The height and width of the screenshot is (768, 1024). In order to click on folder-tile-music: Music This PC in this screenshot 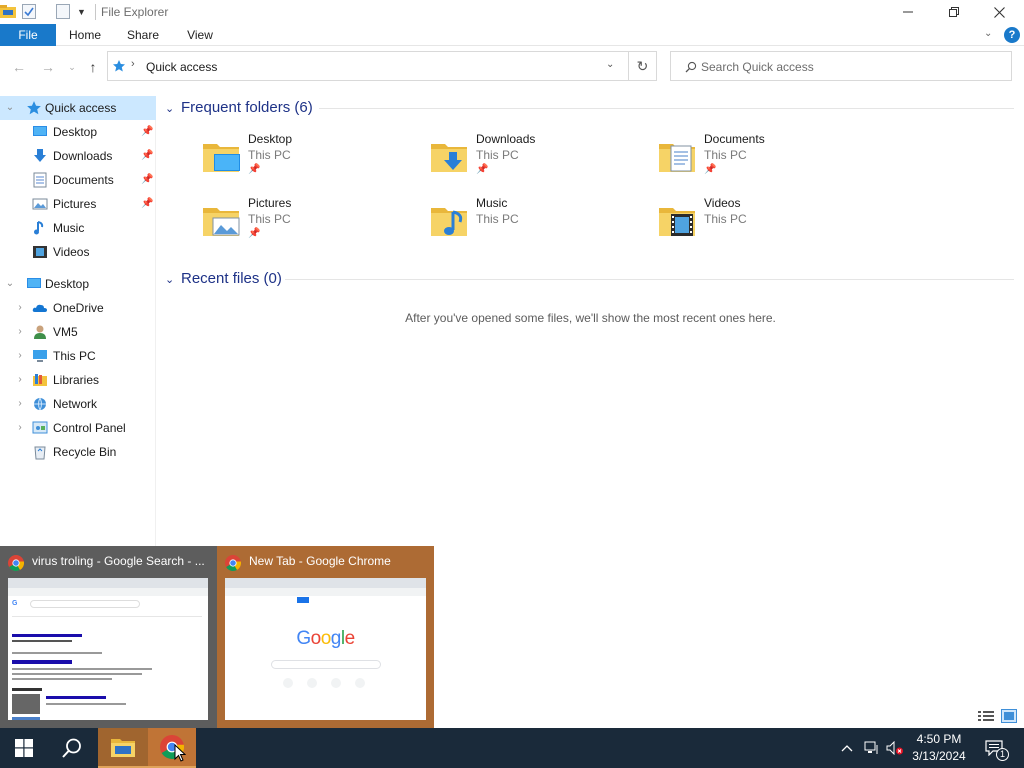, I will do `click(539, 224)`.